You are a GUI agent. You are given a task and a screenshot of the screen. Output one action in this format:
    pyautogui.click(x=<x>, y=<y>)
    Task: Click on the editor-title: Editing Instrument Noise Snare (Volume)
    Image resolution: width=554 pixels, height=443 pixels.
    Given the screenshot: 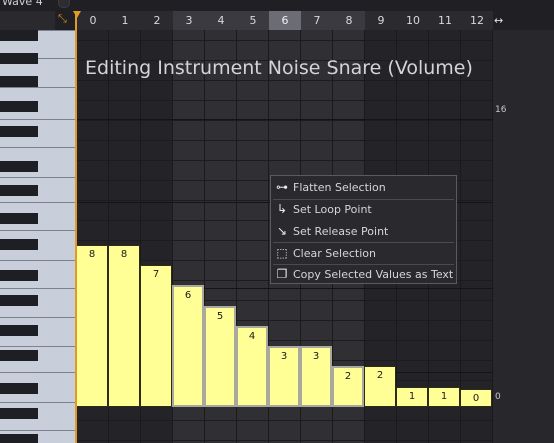 What is the action you would take?
    pyautogui.click(x=279, y=68)
    